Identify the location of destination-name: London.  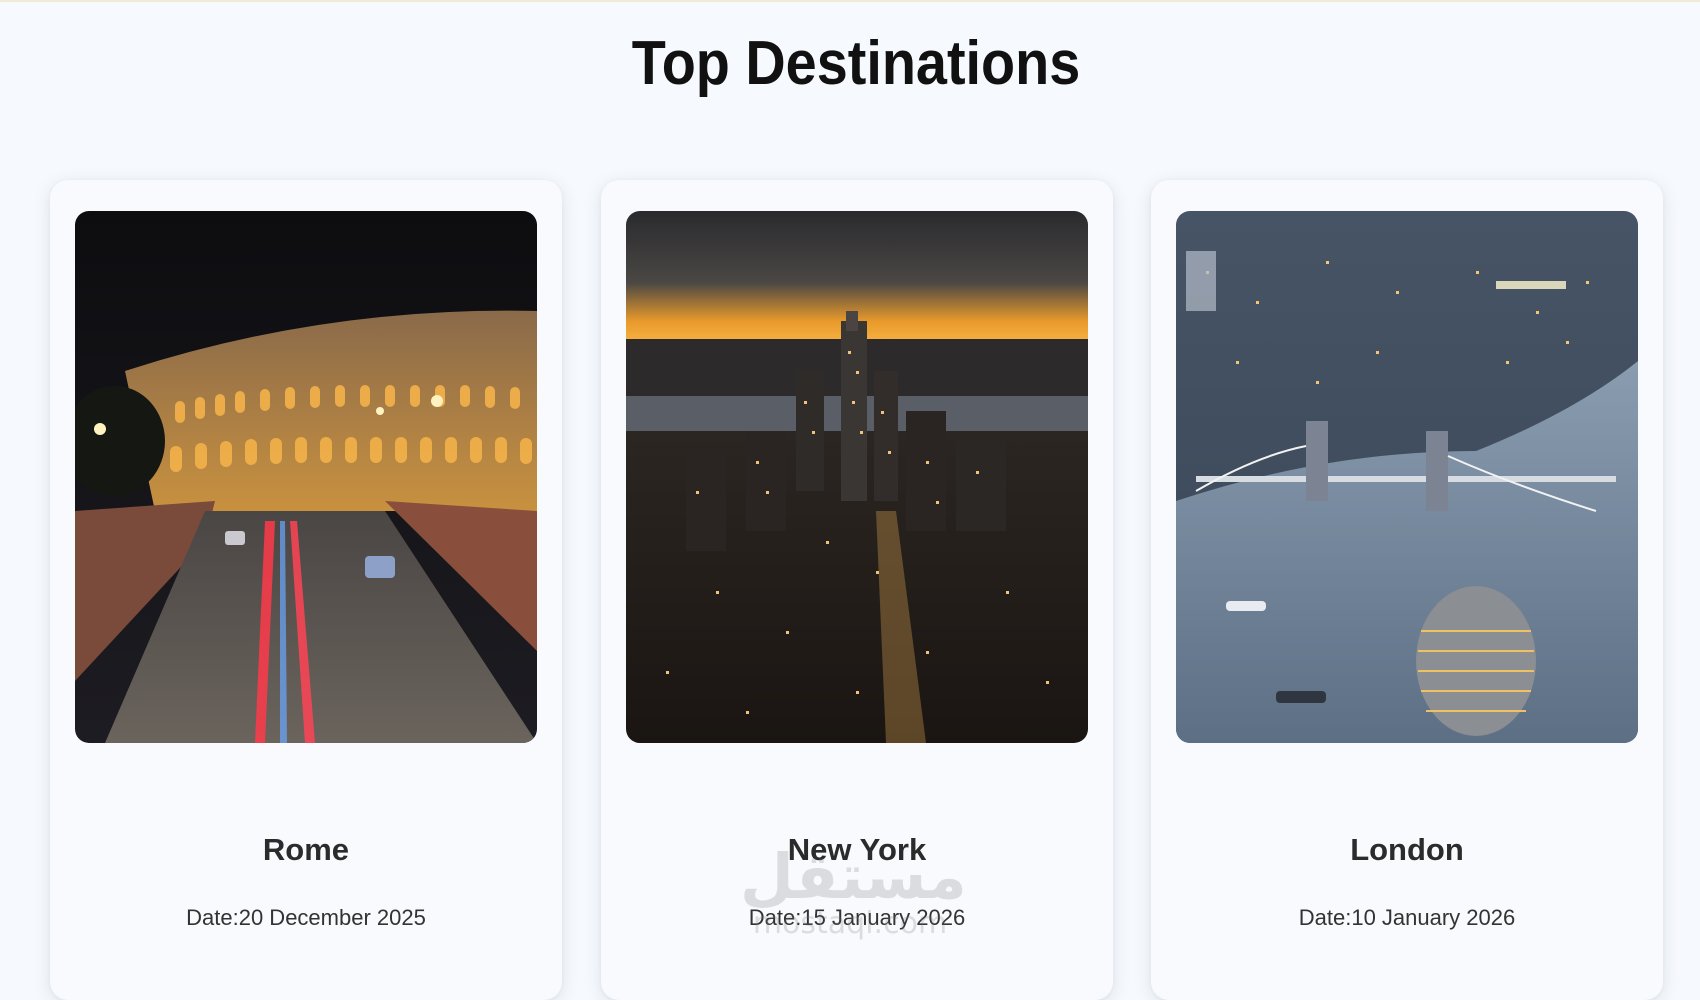
(1407, 849).